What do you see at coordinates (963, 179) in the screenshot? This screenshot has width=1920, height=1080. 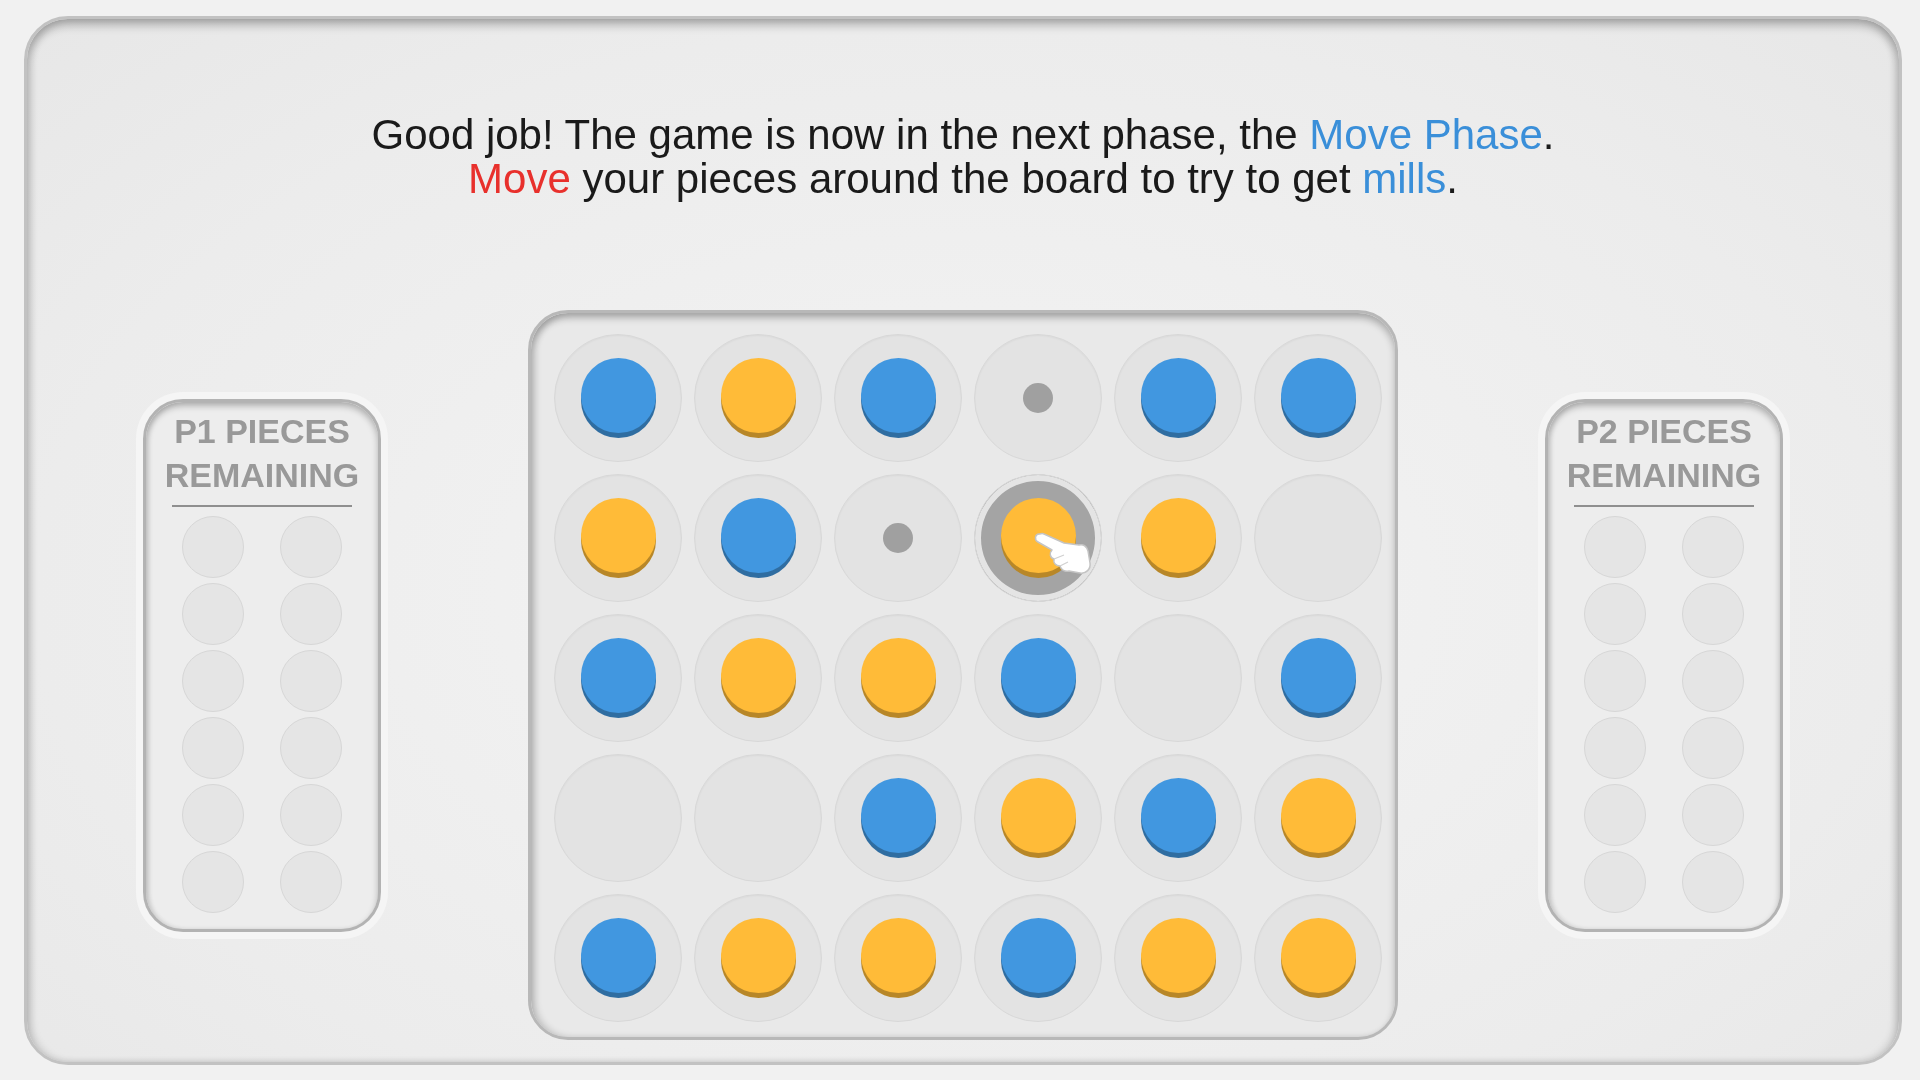 I see `instruction-text: Move your pieces around the board to try to get mills.` at bounding box center [963, 179].